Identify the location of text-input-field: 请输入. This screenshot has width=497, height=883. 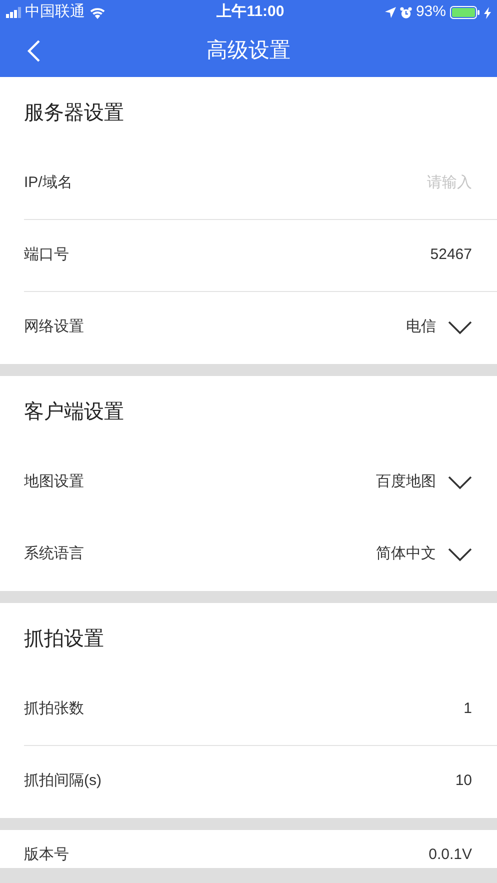
(372, 183).